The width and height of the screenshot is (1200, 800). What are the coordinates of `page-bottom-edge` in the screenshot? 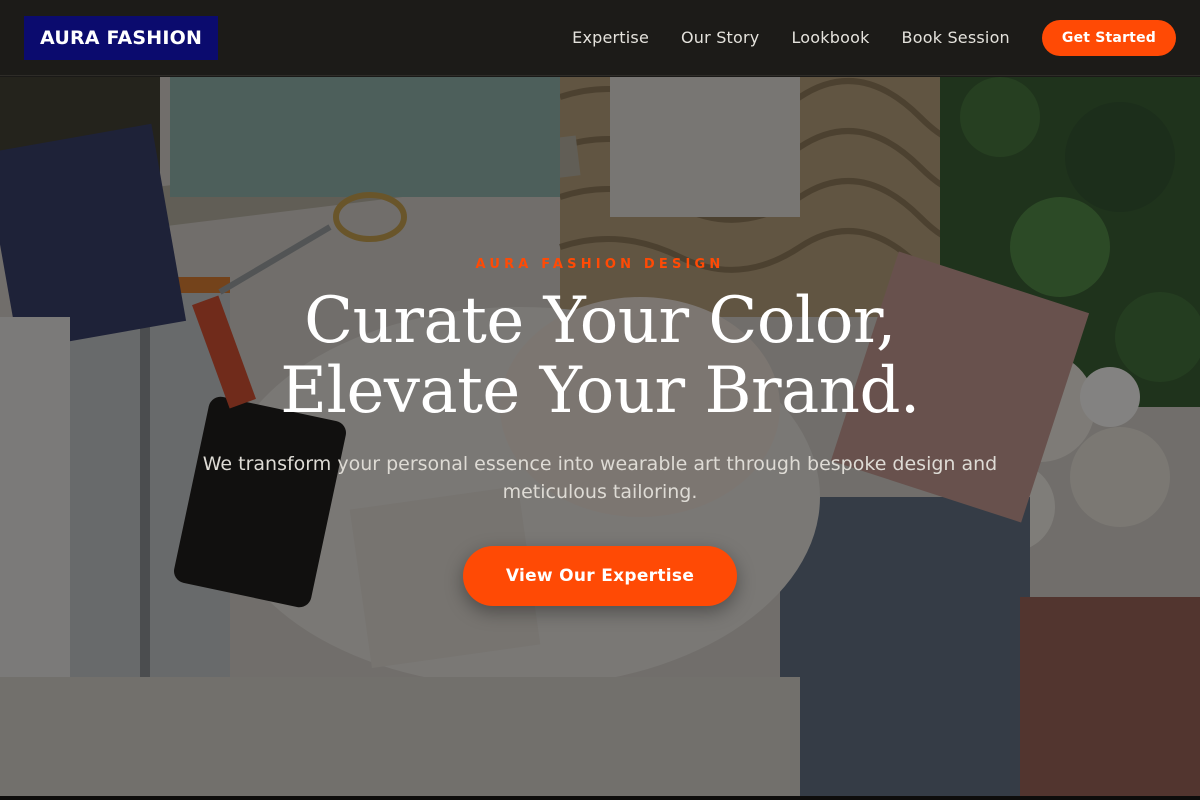 It's located at (600, 798).